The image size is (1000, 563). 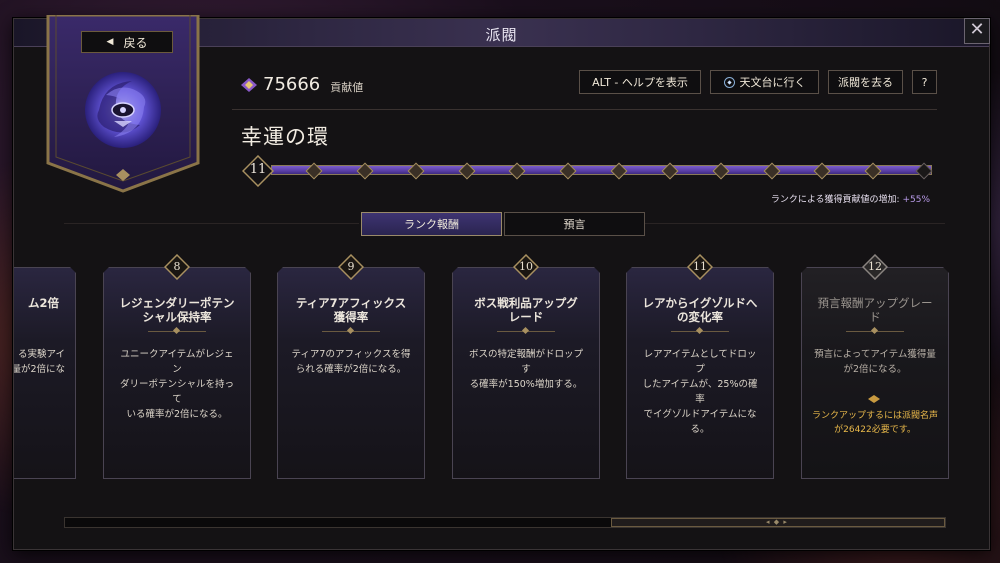 I want to click on tab-prophecy-label: 預言, so click(x=574, y=224).